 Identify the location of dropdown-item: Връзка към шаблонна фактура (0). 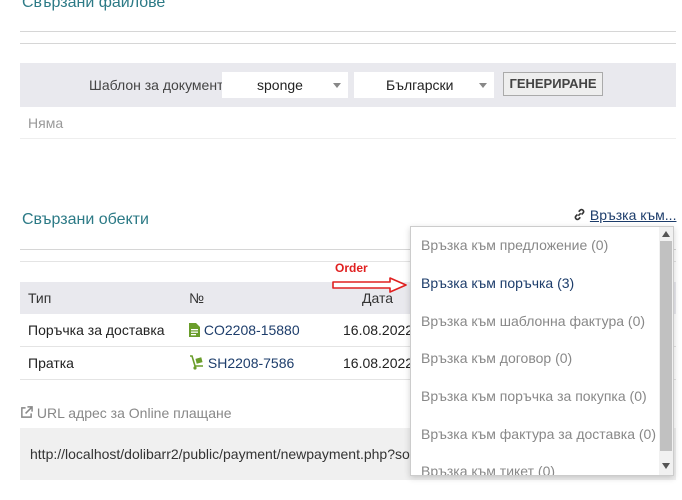
(533, 321).